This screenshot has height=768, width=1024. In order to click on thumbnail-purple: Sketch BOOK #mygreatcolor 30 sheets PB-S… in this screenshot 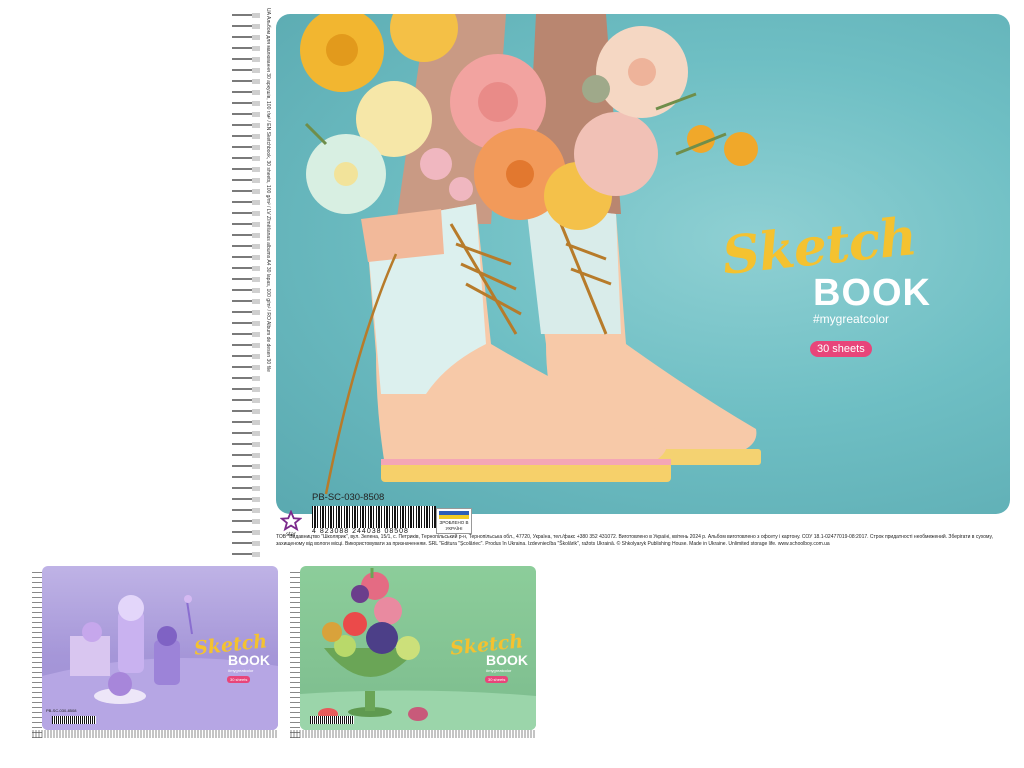, I will do `click(155, 652)`.